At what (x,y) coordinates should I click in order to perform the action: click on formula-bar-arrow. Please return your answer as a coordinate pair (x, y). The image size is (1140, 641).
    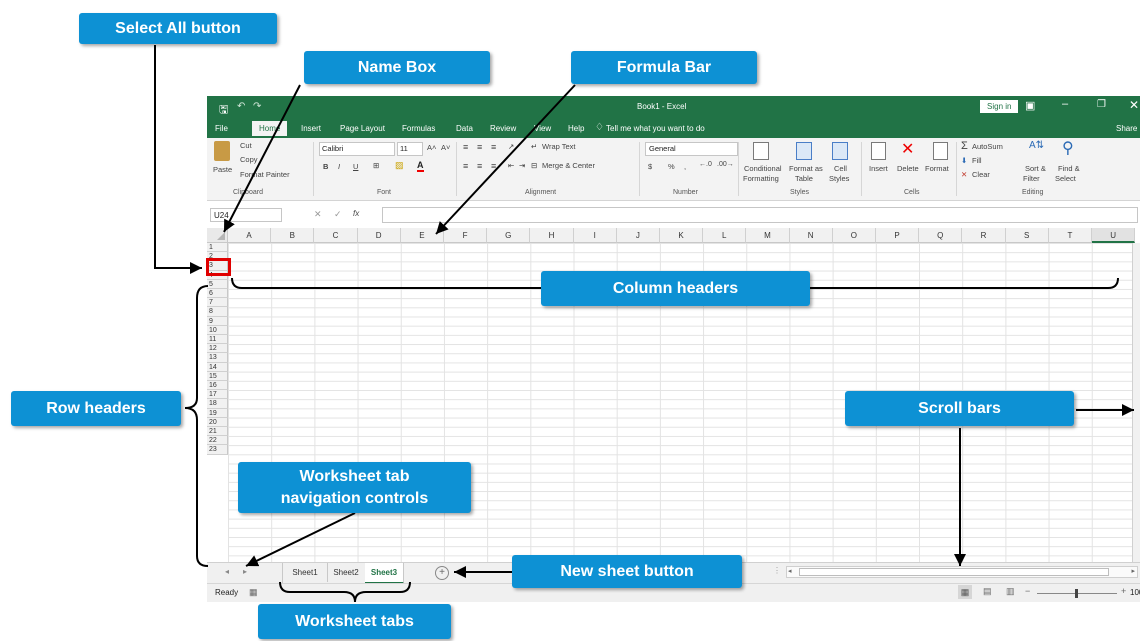
    Looking at the image, I should click on (505, 159).